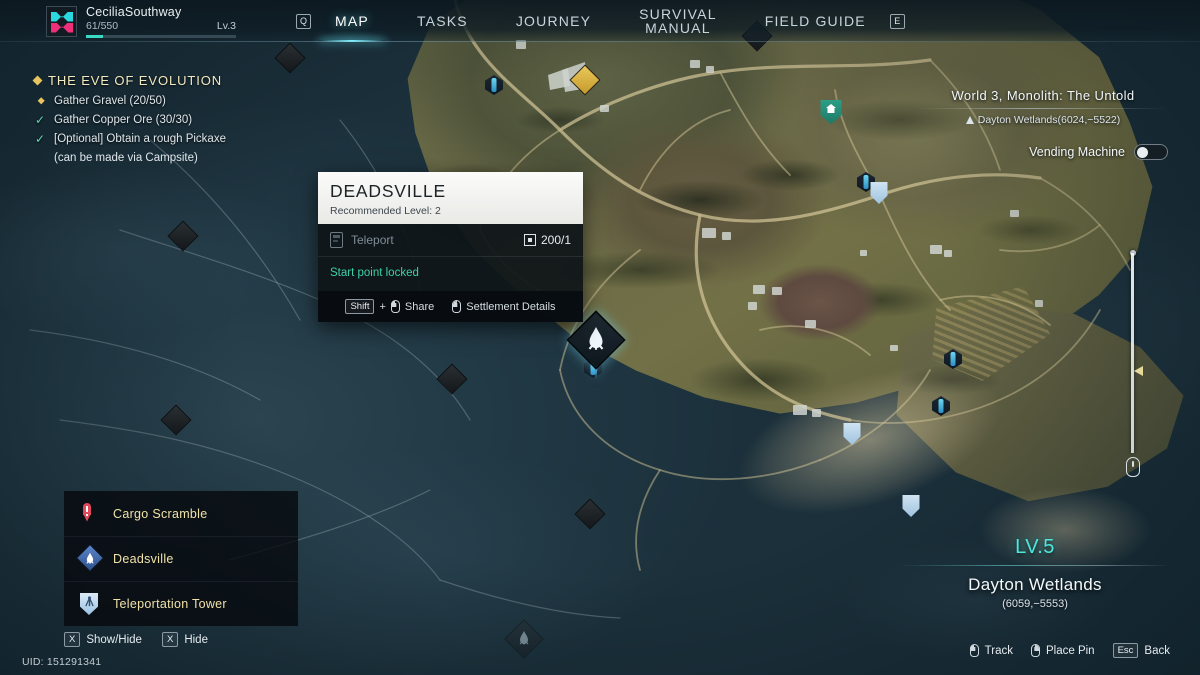  Describe the element at coordinates (1035, 565) in the screenshot. I see `location-divider` at that location.